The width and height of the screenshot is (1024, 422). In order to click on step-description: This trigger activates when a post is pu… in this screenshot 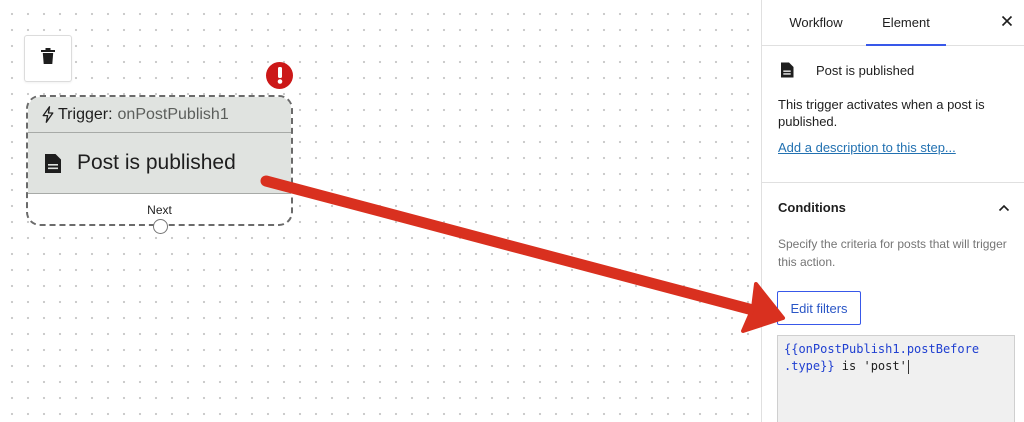, I will do `click(881, 113)`.